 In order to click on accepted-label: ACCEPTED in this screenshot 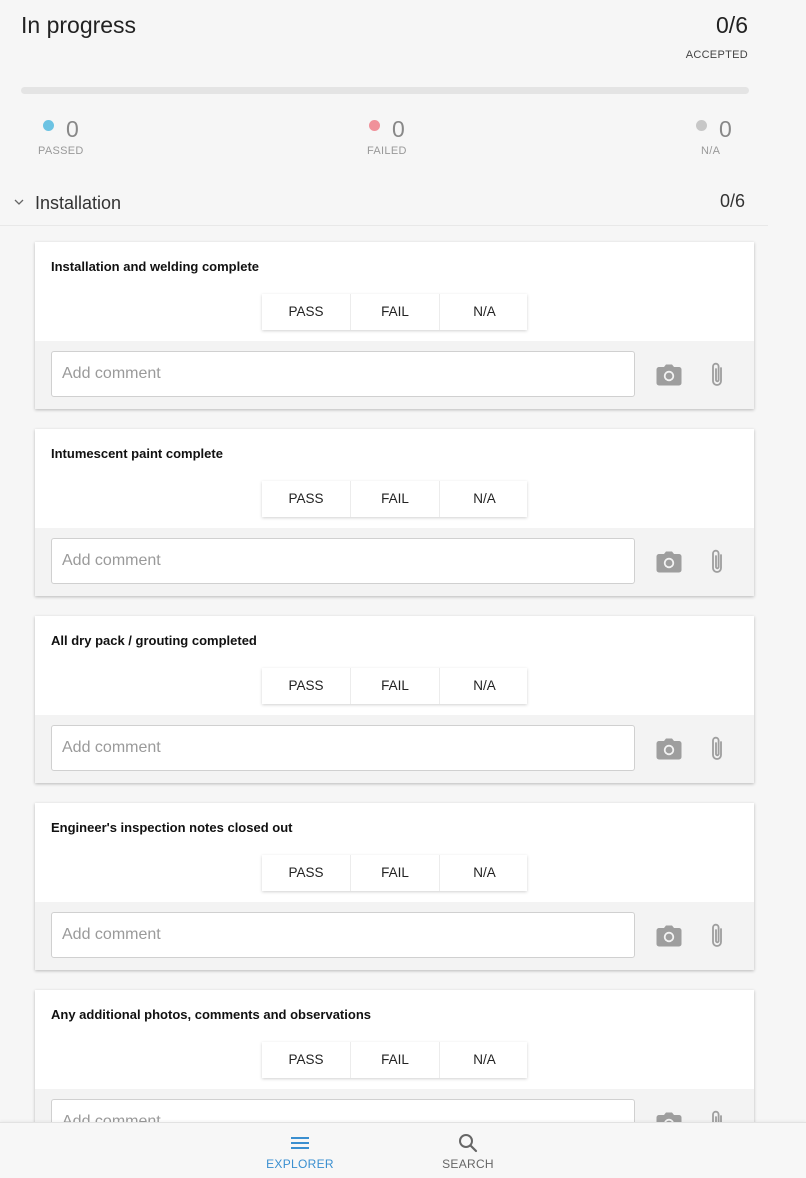, I will do `click(716, 55)`.